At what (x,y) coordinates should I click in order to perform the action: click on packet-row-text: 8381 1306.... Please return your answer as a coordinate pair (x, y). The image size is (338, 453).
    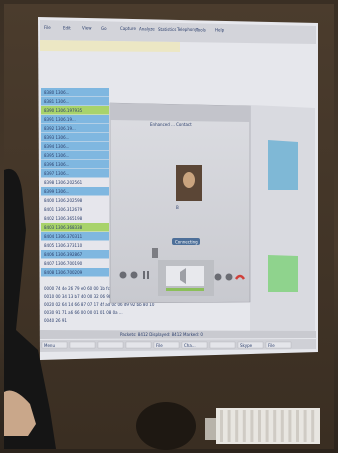
    Looking at the image, I should click on (56, 101).